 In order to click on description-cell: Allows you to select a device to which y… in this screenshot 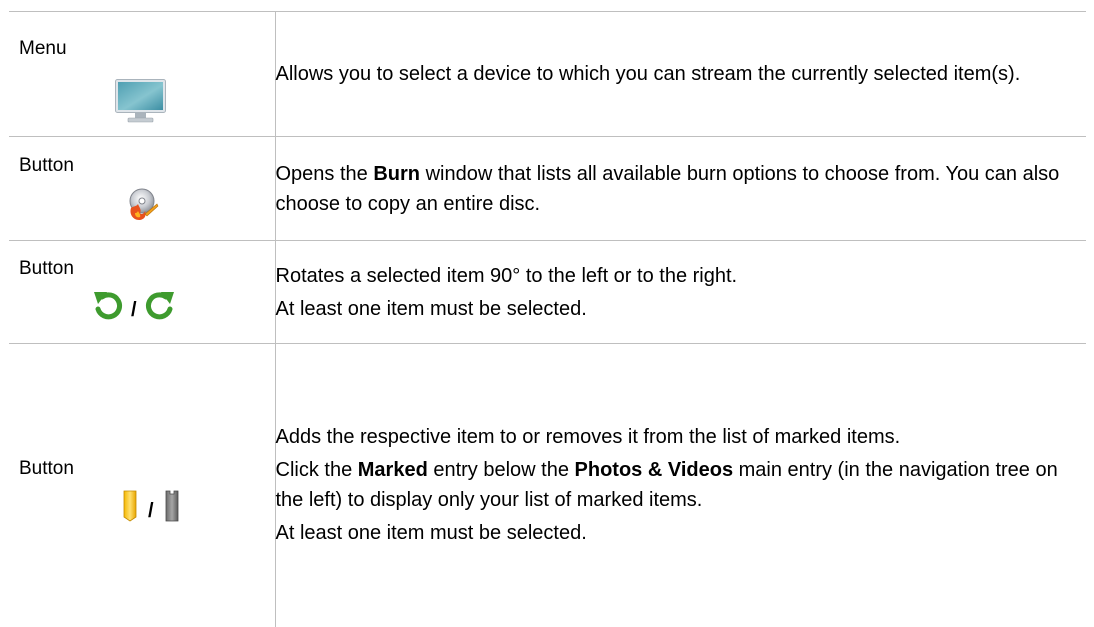, I will do `click(680, 74)`.